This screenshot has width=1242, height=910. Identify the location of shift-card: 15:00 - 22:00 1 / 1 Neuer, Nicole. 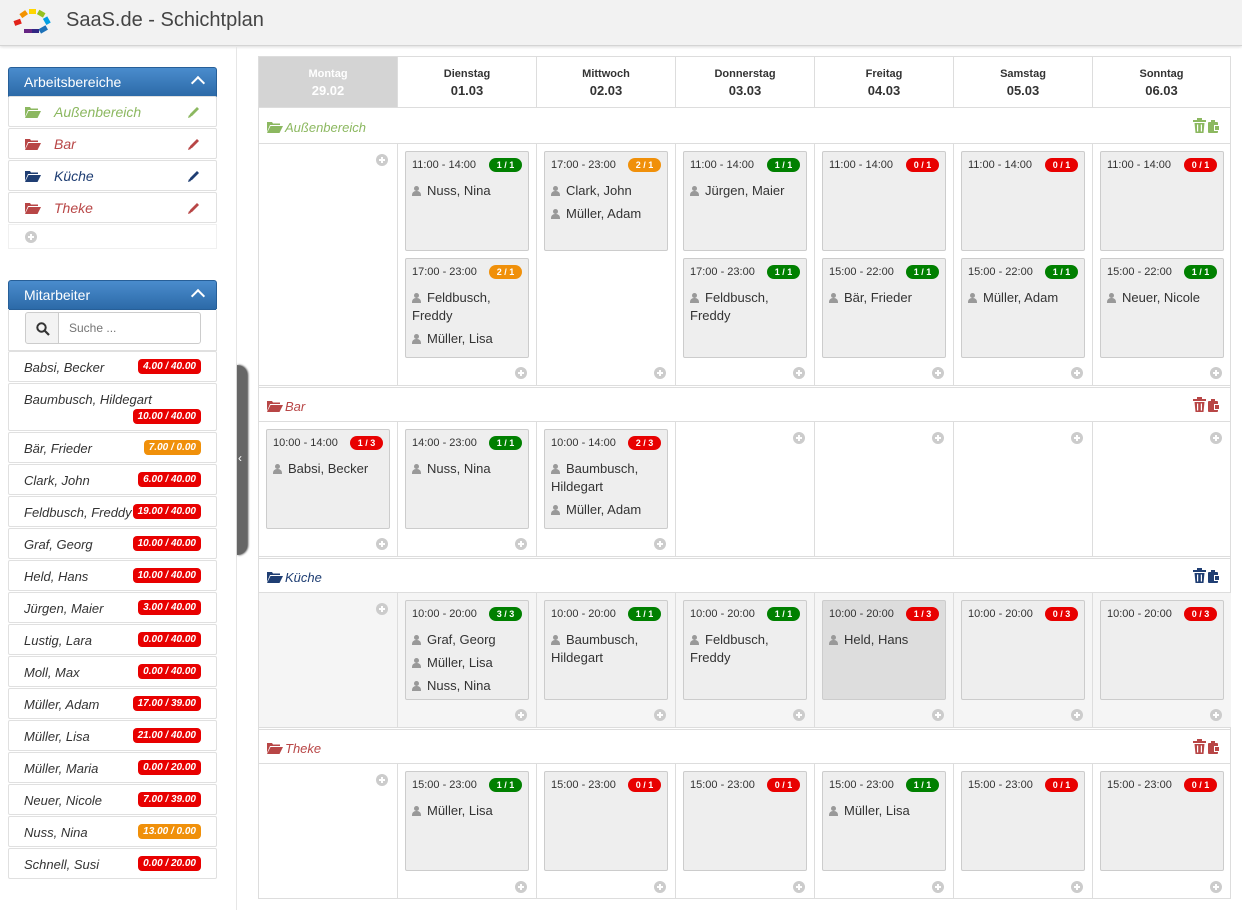
(1162, 308).